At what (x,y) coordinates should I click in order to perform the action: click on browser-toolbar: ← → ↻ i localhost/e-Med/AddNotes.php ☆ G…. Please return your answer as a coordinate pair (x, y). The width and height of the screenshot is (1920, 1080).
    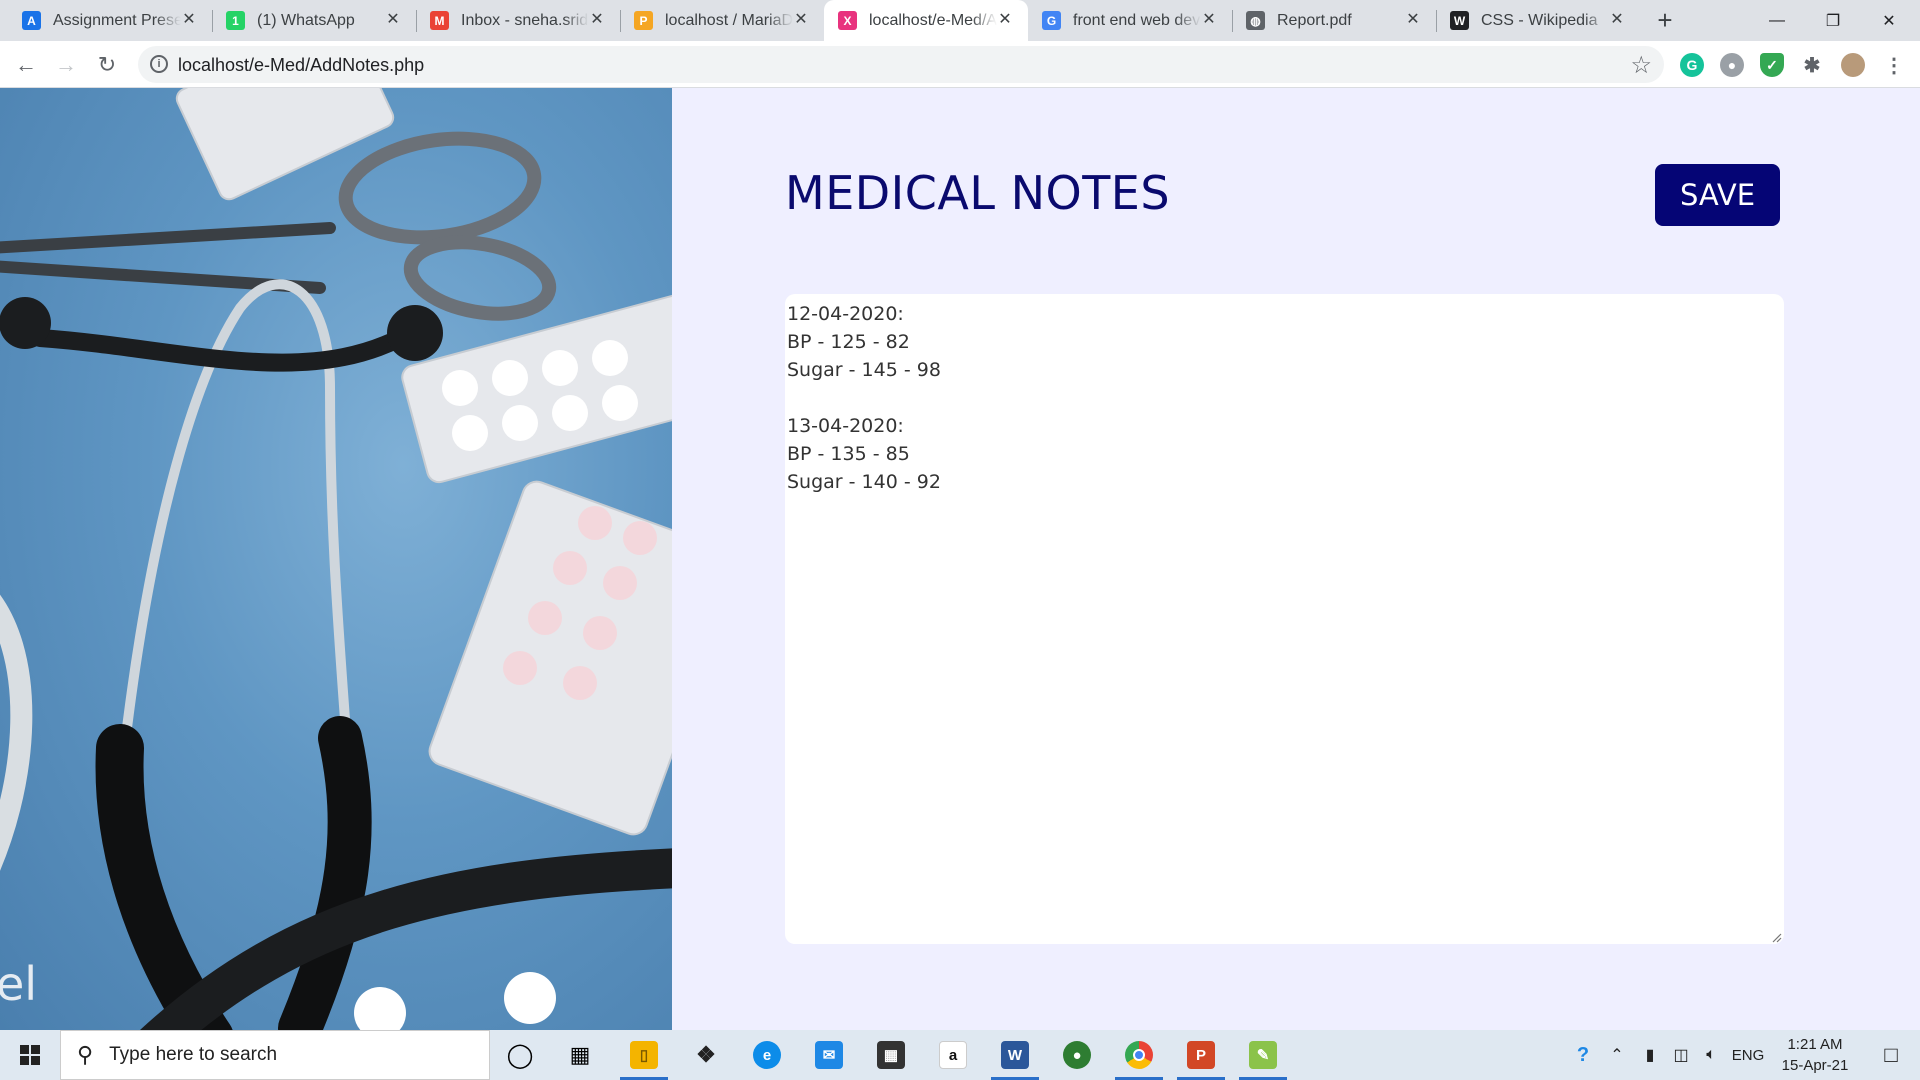
    Looking at the image, I should click on (960, 64).